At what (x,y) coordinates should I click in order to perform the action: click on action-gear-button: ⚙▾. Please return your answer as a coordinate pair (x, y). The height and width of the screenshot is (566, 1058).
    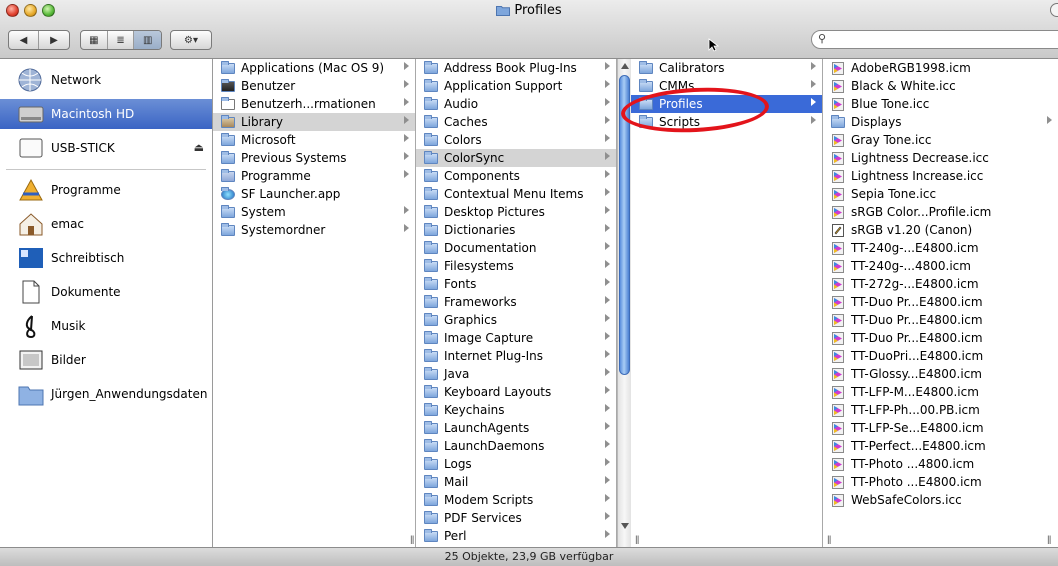
    Looking at the image, I should click on (191, 40).